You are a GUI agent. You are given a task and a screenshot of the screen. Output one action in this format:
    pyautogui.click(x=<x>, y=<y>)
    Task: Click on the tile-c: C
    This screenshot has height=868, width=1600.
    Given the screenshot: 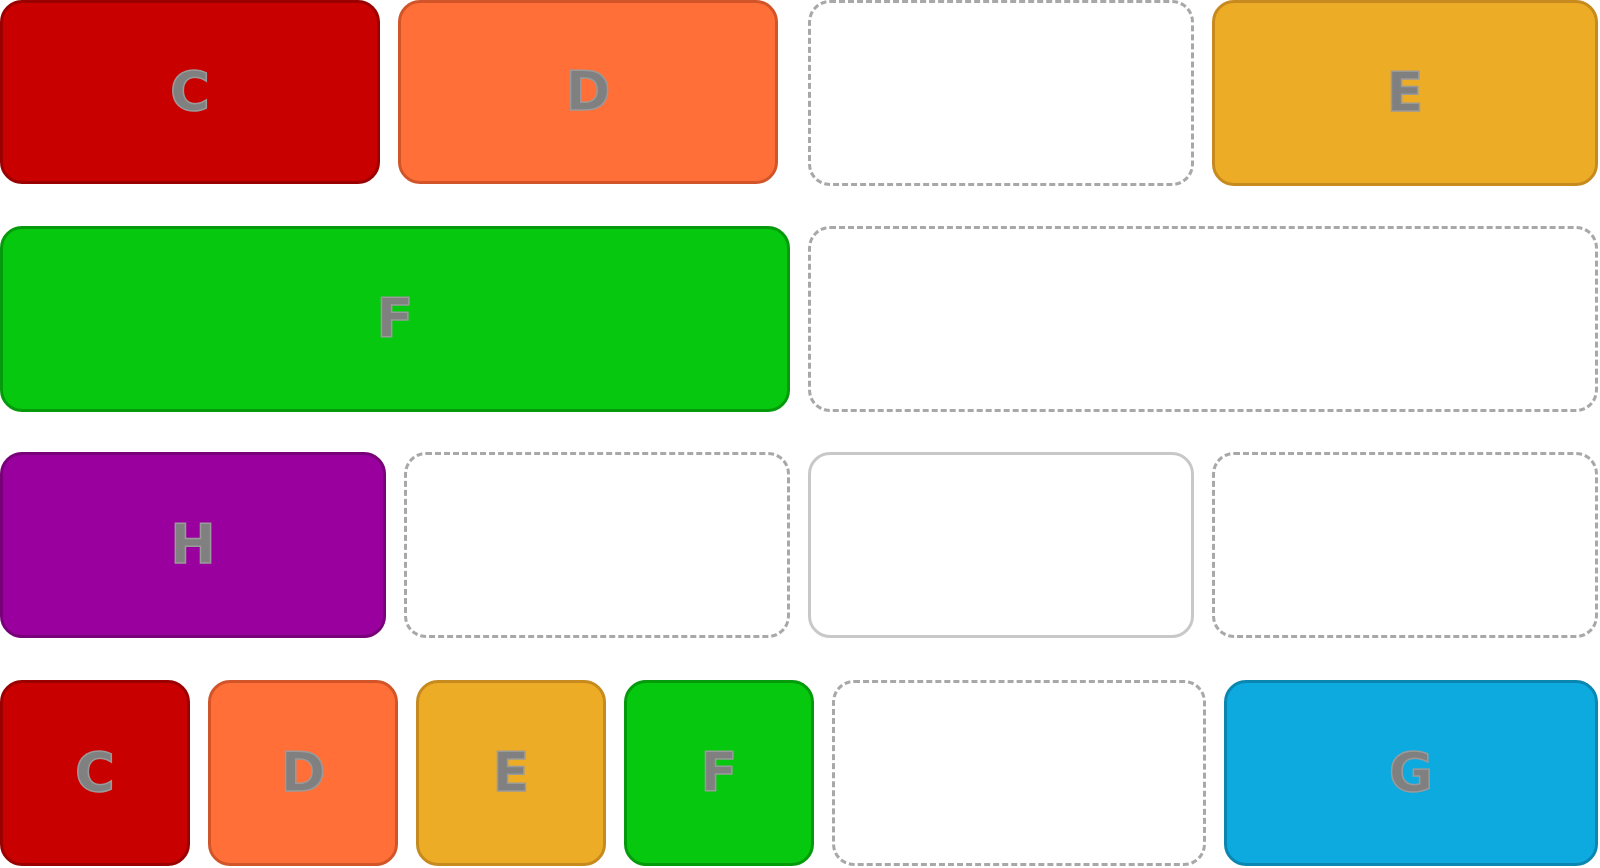 What is the action you would take?
    pyautogui.click(x=190, y=92)
    